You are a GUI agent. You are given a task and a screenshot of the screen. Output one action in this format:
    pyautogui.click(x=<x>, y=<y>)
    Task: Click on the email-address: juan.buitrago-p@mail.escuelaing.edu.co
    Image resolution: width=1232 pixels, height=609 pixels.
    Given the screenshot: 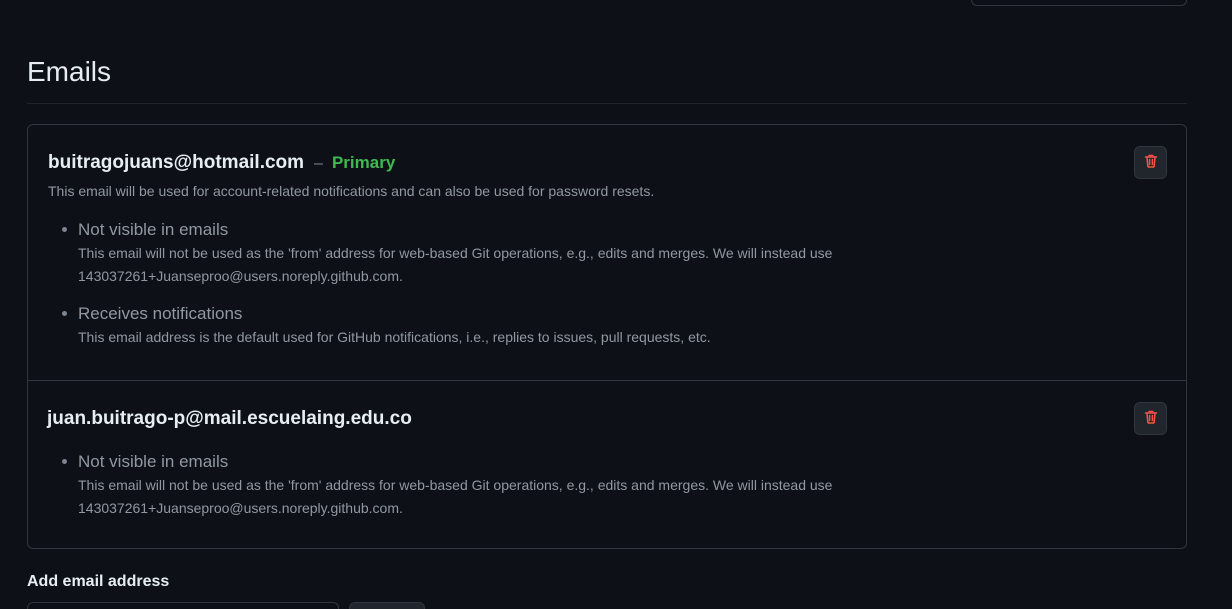 What is the action you would take?
    pyautogui.click(x=229, y=418)
    